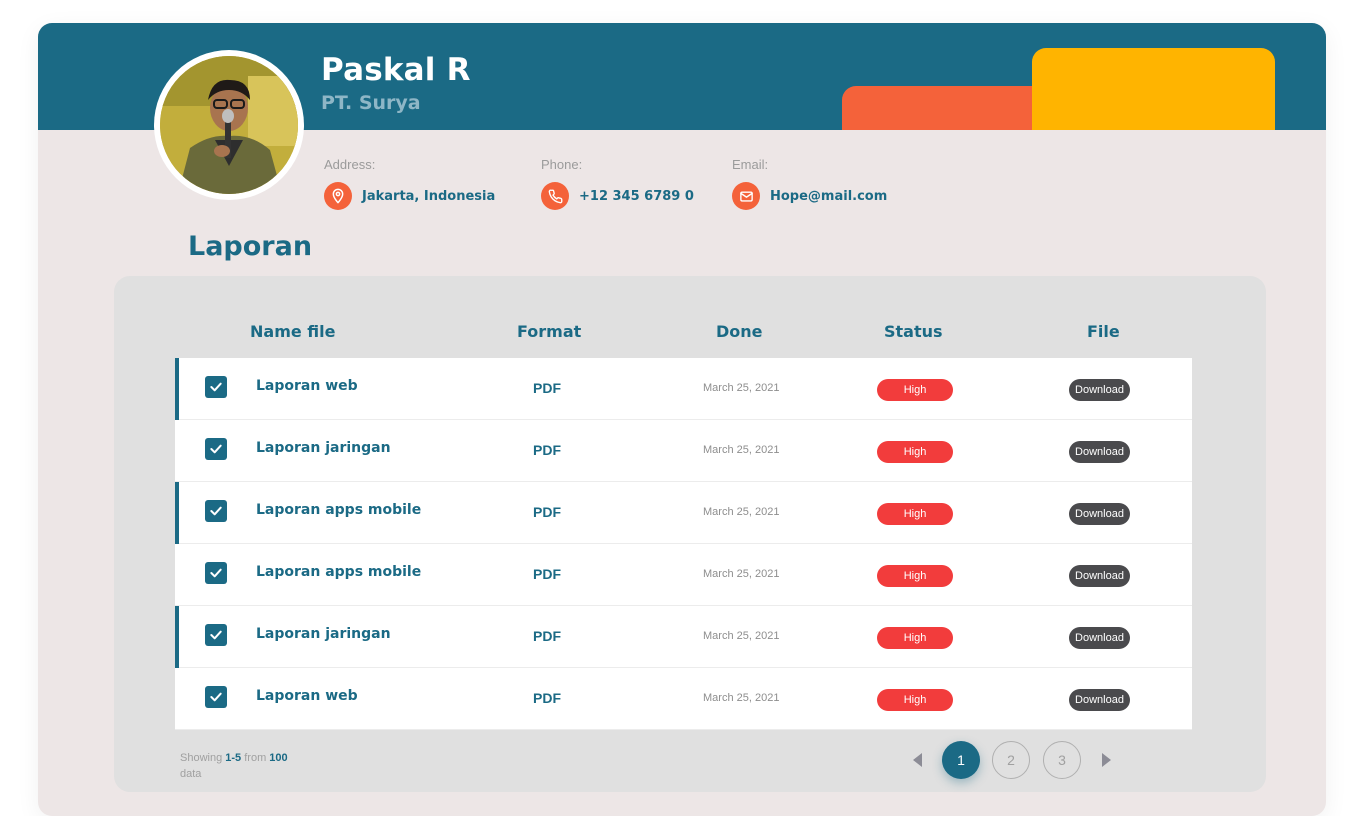 Image resolution: width=1364 pixels, height=816 pixels. Describe the element at coordinates (201, 758) in the screenshot. I see `showing-prefix: Showing` at that location.